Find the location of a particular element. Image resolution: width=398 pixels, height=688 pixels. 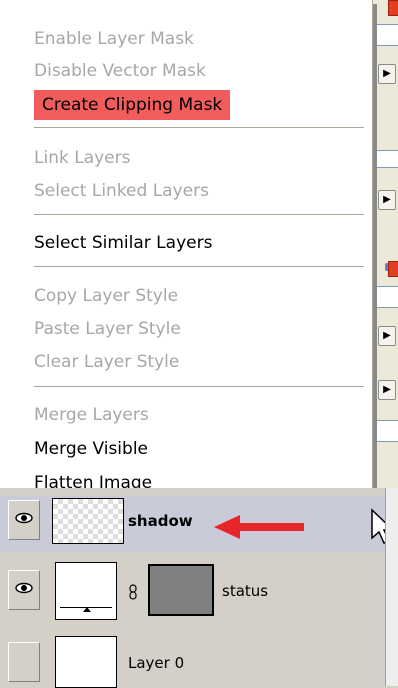

layer-row-layer-0: Layer 0 is located at coordinates (192, 659).